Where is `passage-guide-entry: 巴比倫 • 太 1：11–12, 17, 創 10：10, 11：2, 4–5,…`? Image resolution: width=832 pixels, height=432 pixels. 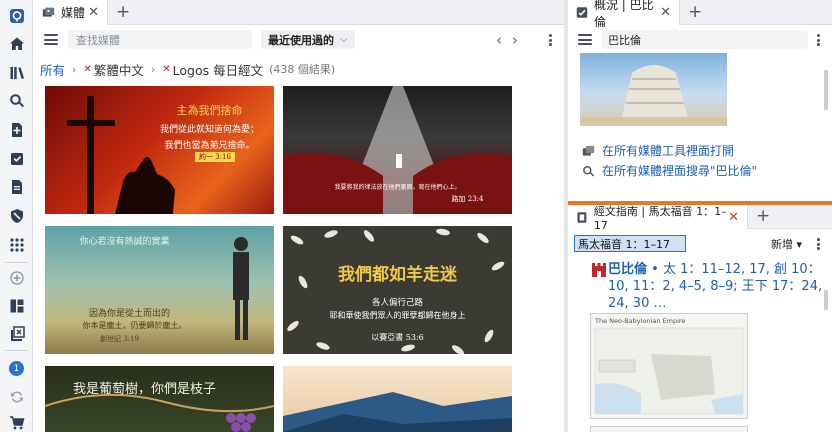 passage-guide-entry: 巴比倫 • 太 1：11–12, 17, 創 10：10, 11：2, 4–5,… is located at coordinates (719, 286).